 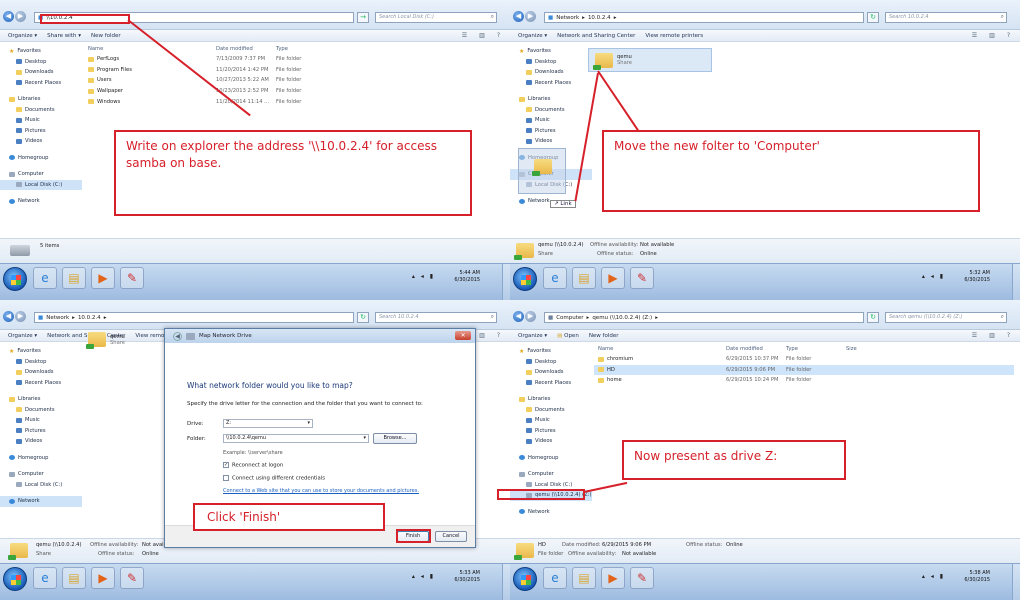 What do you see at coordinates (569, 318) in the screenshot?
I see `breadcrumb-computer: Computer` at bounding box center [569, 318].